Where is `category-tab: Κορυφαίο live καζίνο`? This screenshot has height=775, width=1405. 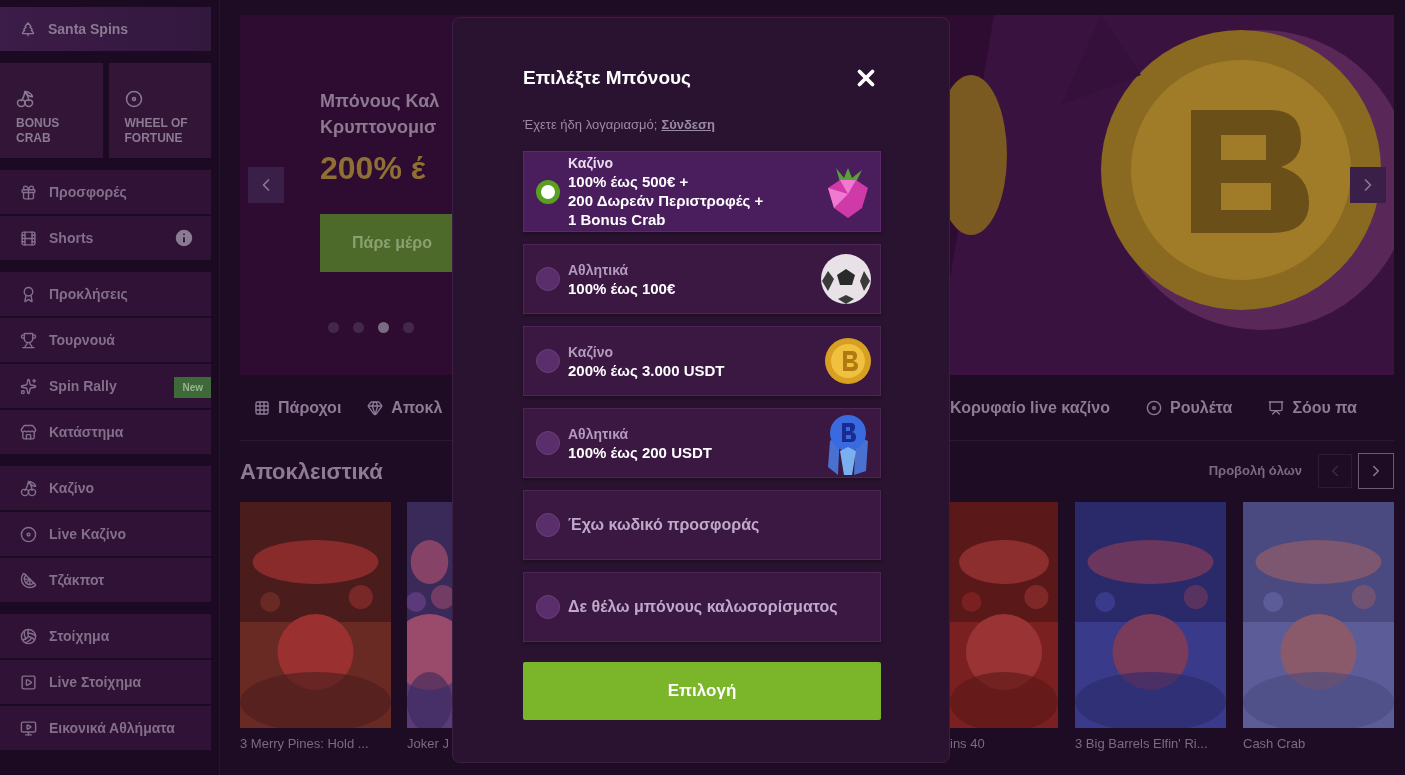 category-tab: Κορυφαίο live καζίνο is located at coordinates (1030, 407).